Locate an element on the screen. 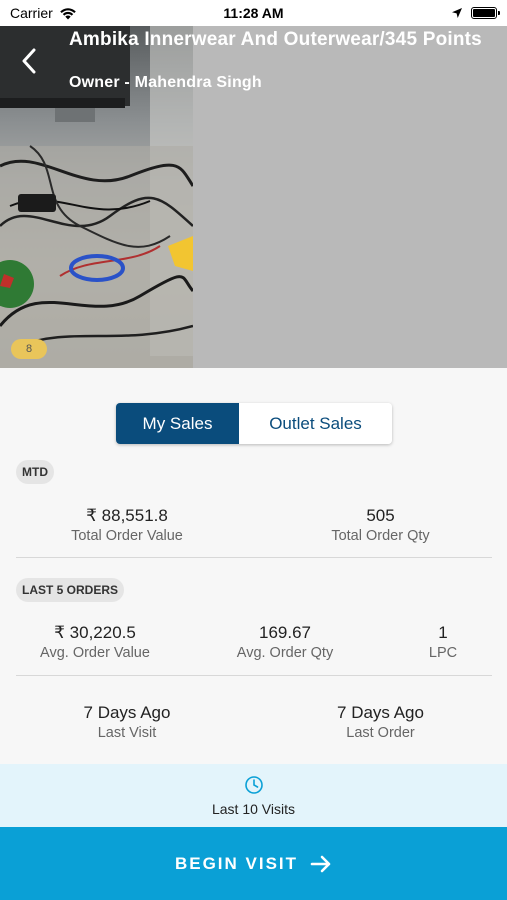  mtd-tag: MTD is located at coordinates (35, 472).